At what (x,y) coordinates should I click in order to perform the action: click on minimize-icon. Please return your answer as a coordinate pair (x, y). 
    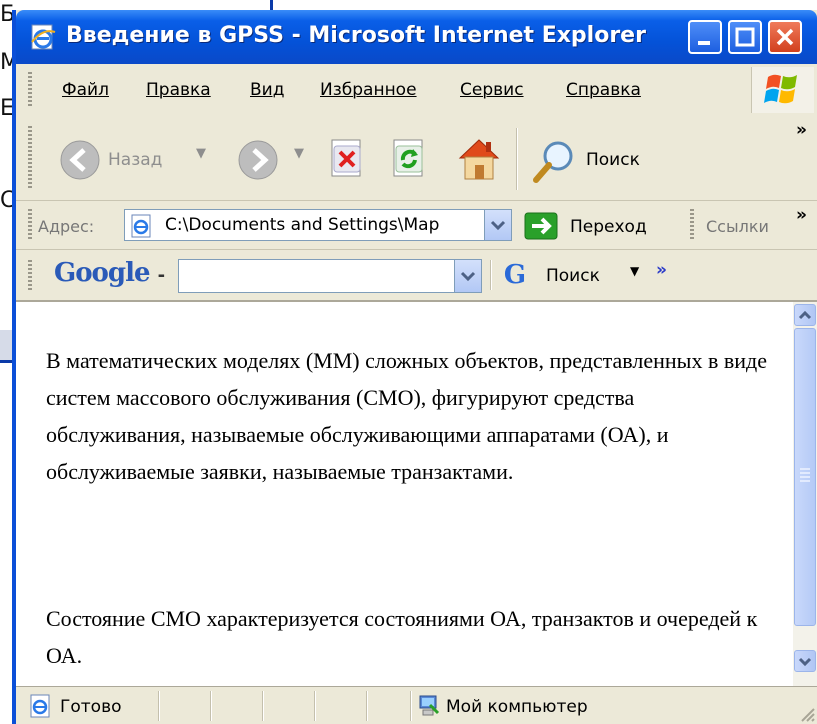
    Looking at the image, I should click on (704, 43).